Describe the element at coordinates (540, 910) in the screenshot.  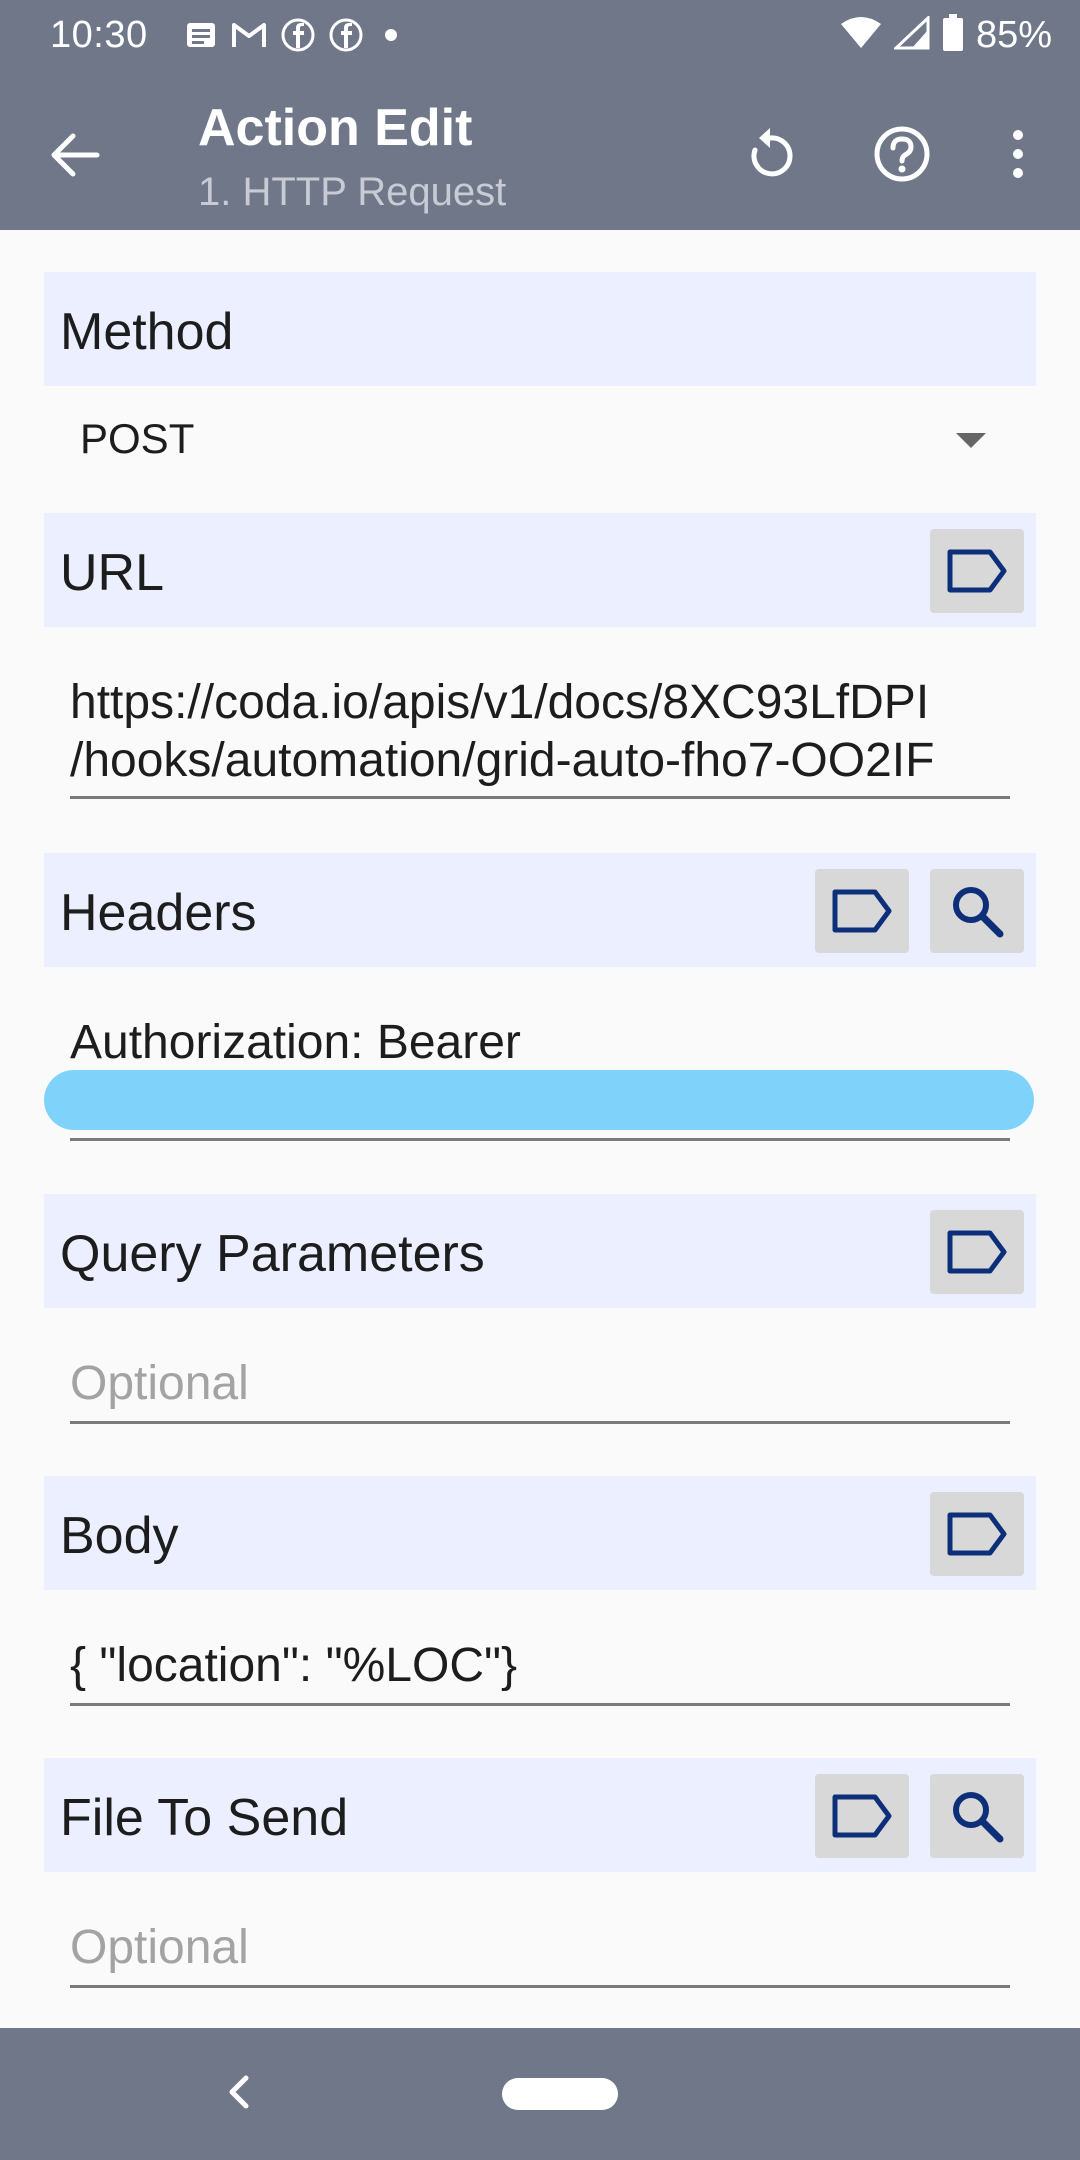
I see `headers-header: Headers` at that location.